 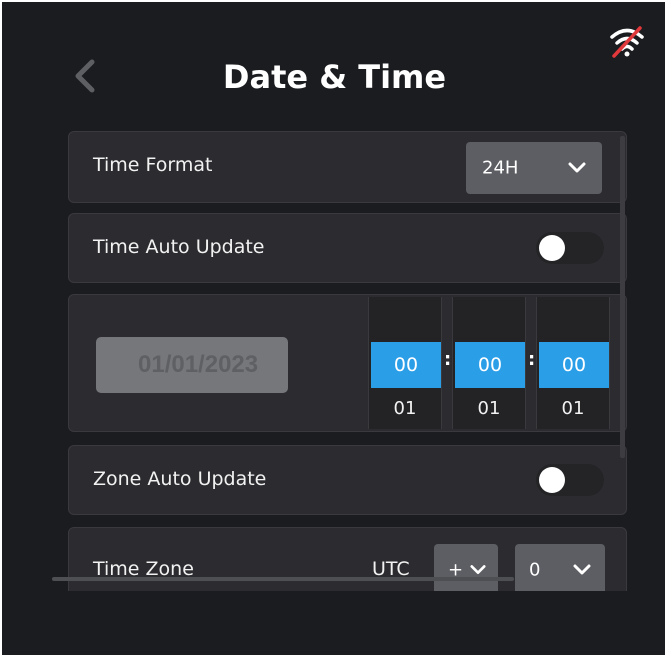 What do you see at coordinates (535, 570) in the screenshot?
I see `zone-offset-value: 0` at bounding box center [535, 570].